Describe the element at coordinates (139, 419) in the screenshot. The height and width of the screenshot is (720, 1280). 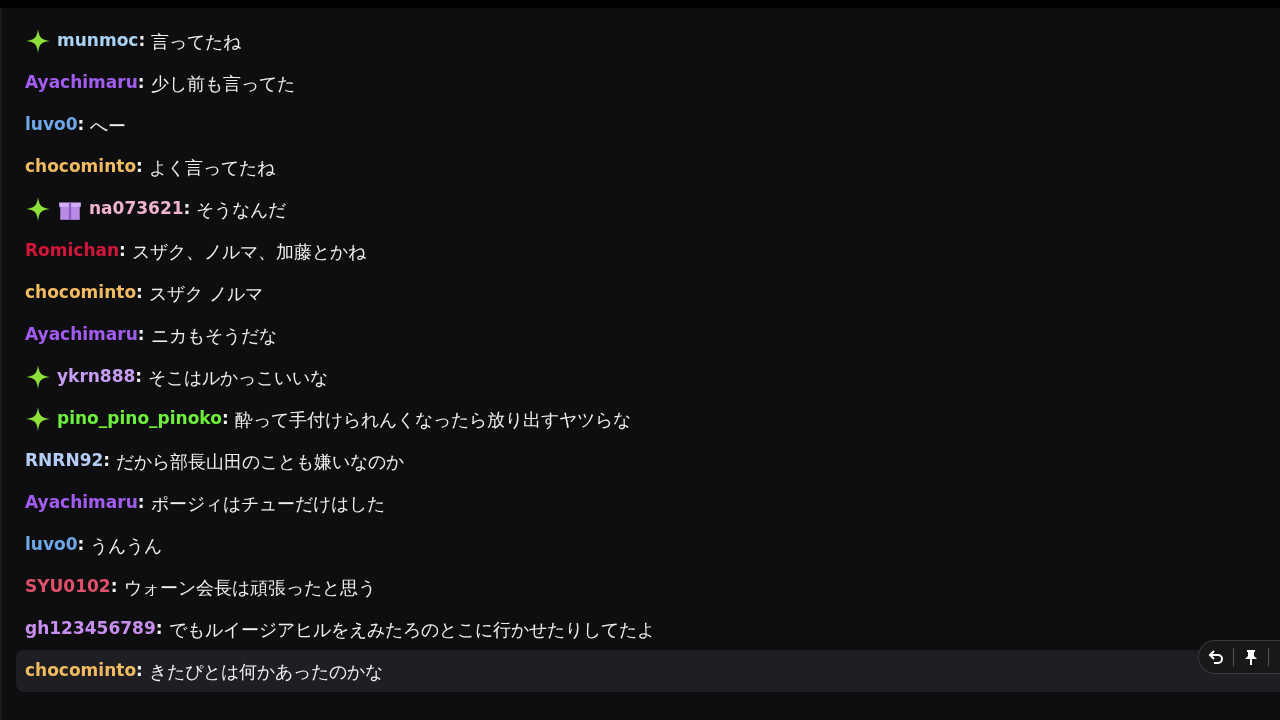
I see `username: pino_pino_pinoko` at that location.